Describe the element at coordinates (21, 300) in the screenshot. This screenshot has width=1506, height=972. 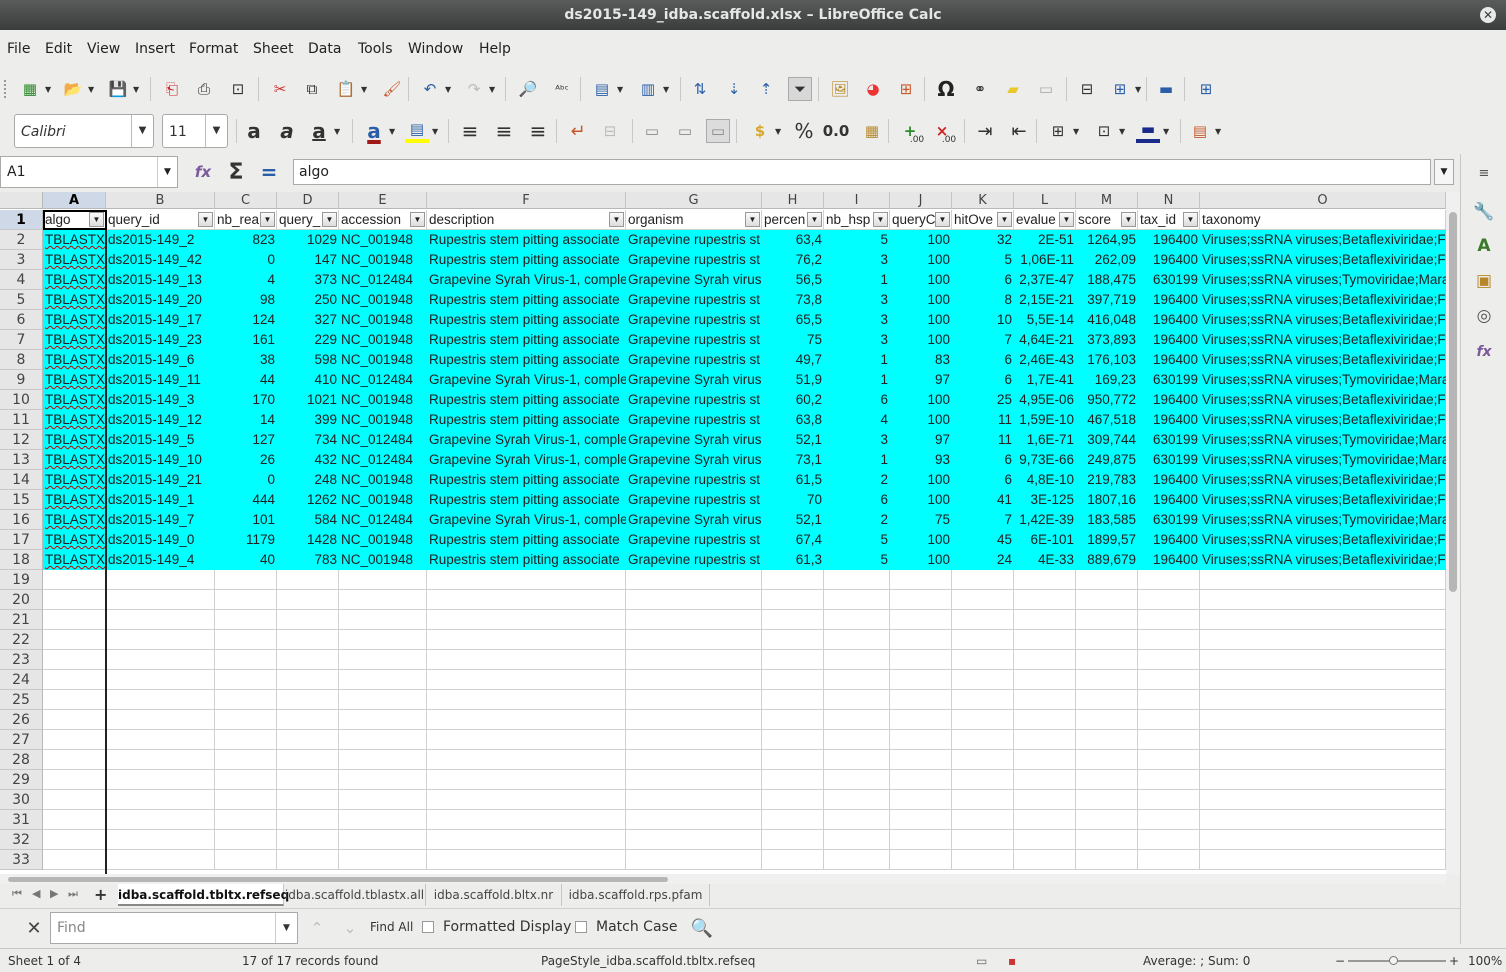
I see `row-header: 5` at that location.